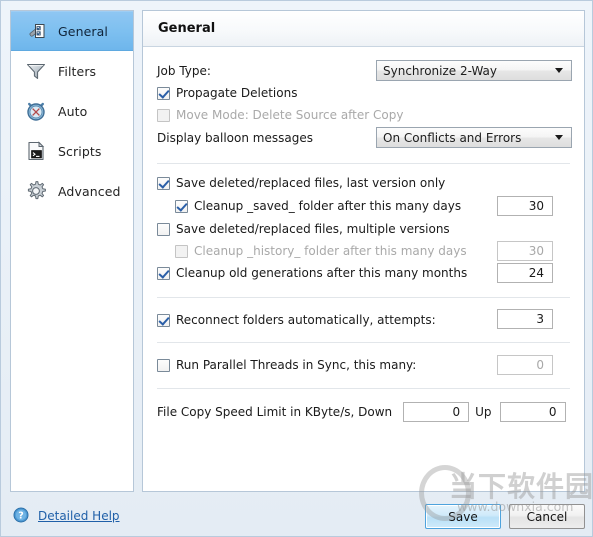  Describe the element at coordinates (163, 229) in the screenshot. I see `save-multiple-versions-checkbox` at that location.